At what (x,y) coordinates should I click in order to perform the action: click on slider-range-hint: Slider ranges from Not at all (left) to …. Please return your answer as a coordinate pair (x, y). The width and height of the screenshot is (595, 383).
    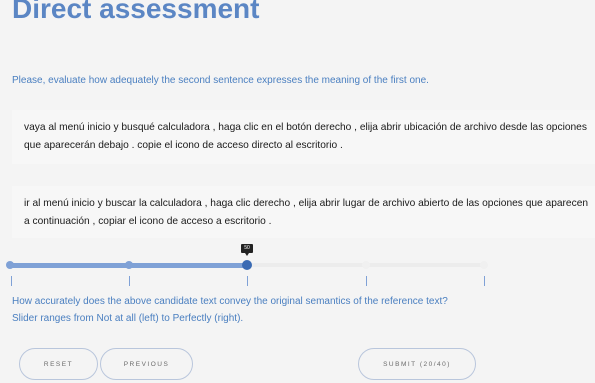
    Looking at the image, I should click on (128, 318).